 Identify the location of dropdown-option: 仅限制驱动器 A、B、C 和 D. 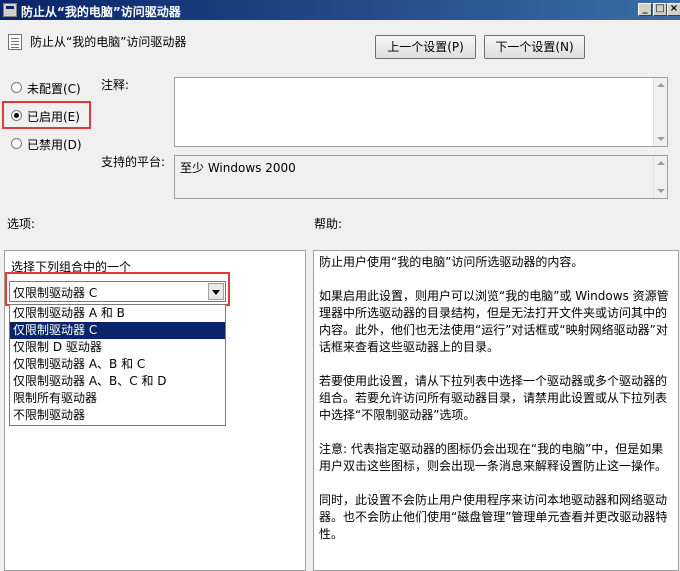
(117, 381).